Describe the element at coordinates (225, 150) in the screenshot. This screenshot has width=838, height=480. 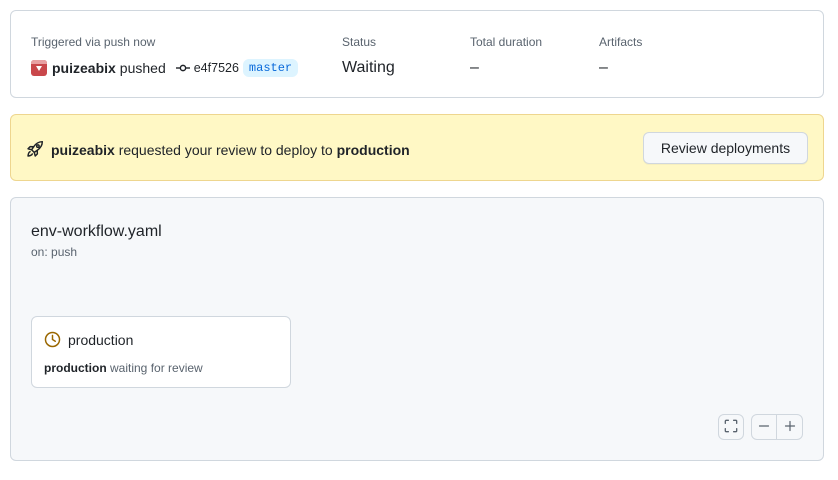
I see `review-request-text: requested your review to deploy to` at that location.